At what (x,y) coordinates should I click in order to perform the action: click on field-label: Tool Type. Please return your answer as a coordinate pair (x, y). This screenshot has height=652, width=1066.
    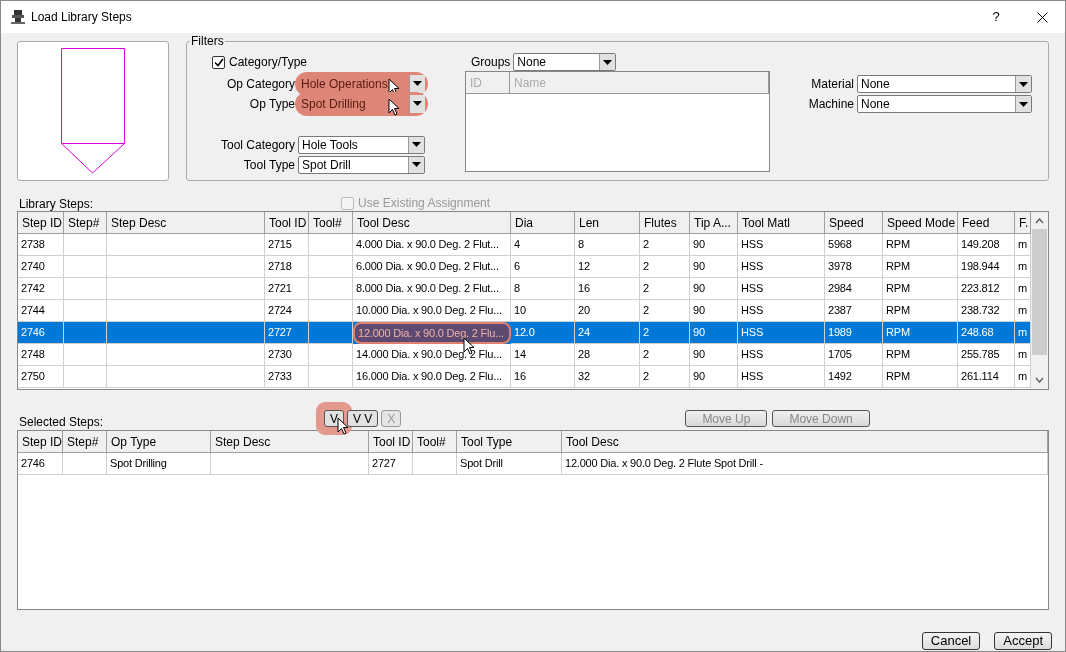
    Looking at the image, I should click on (268, 165).